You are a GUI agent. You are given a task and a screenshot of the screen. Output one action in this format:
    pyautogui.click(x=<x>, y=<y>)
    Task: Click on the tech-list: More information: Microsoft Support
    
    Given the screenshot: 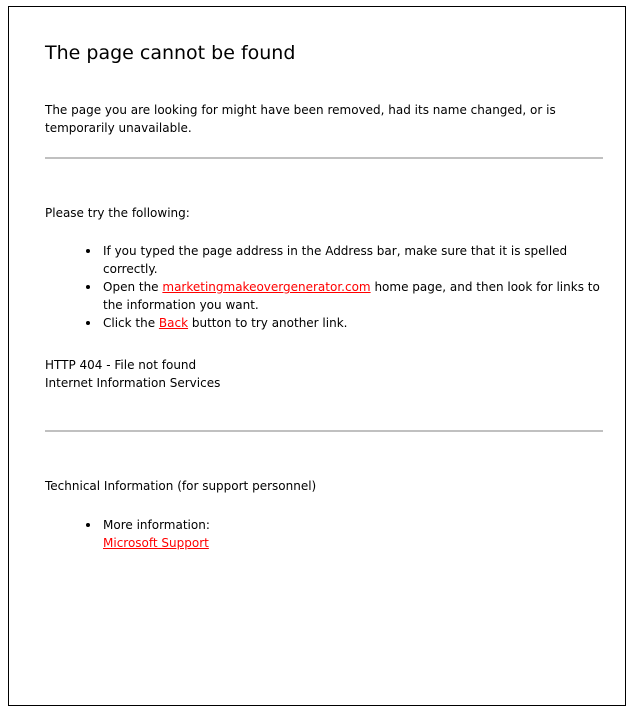 What is the action you would take?
    pyautogui.click(x=325, y=534)
    